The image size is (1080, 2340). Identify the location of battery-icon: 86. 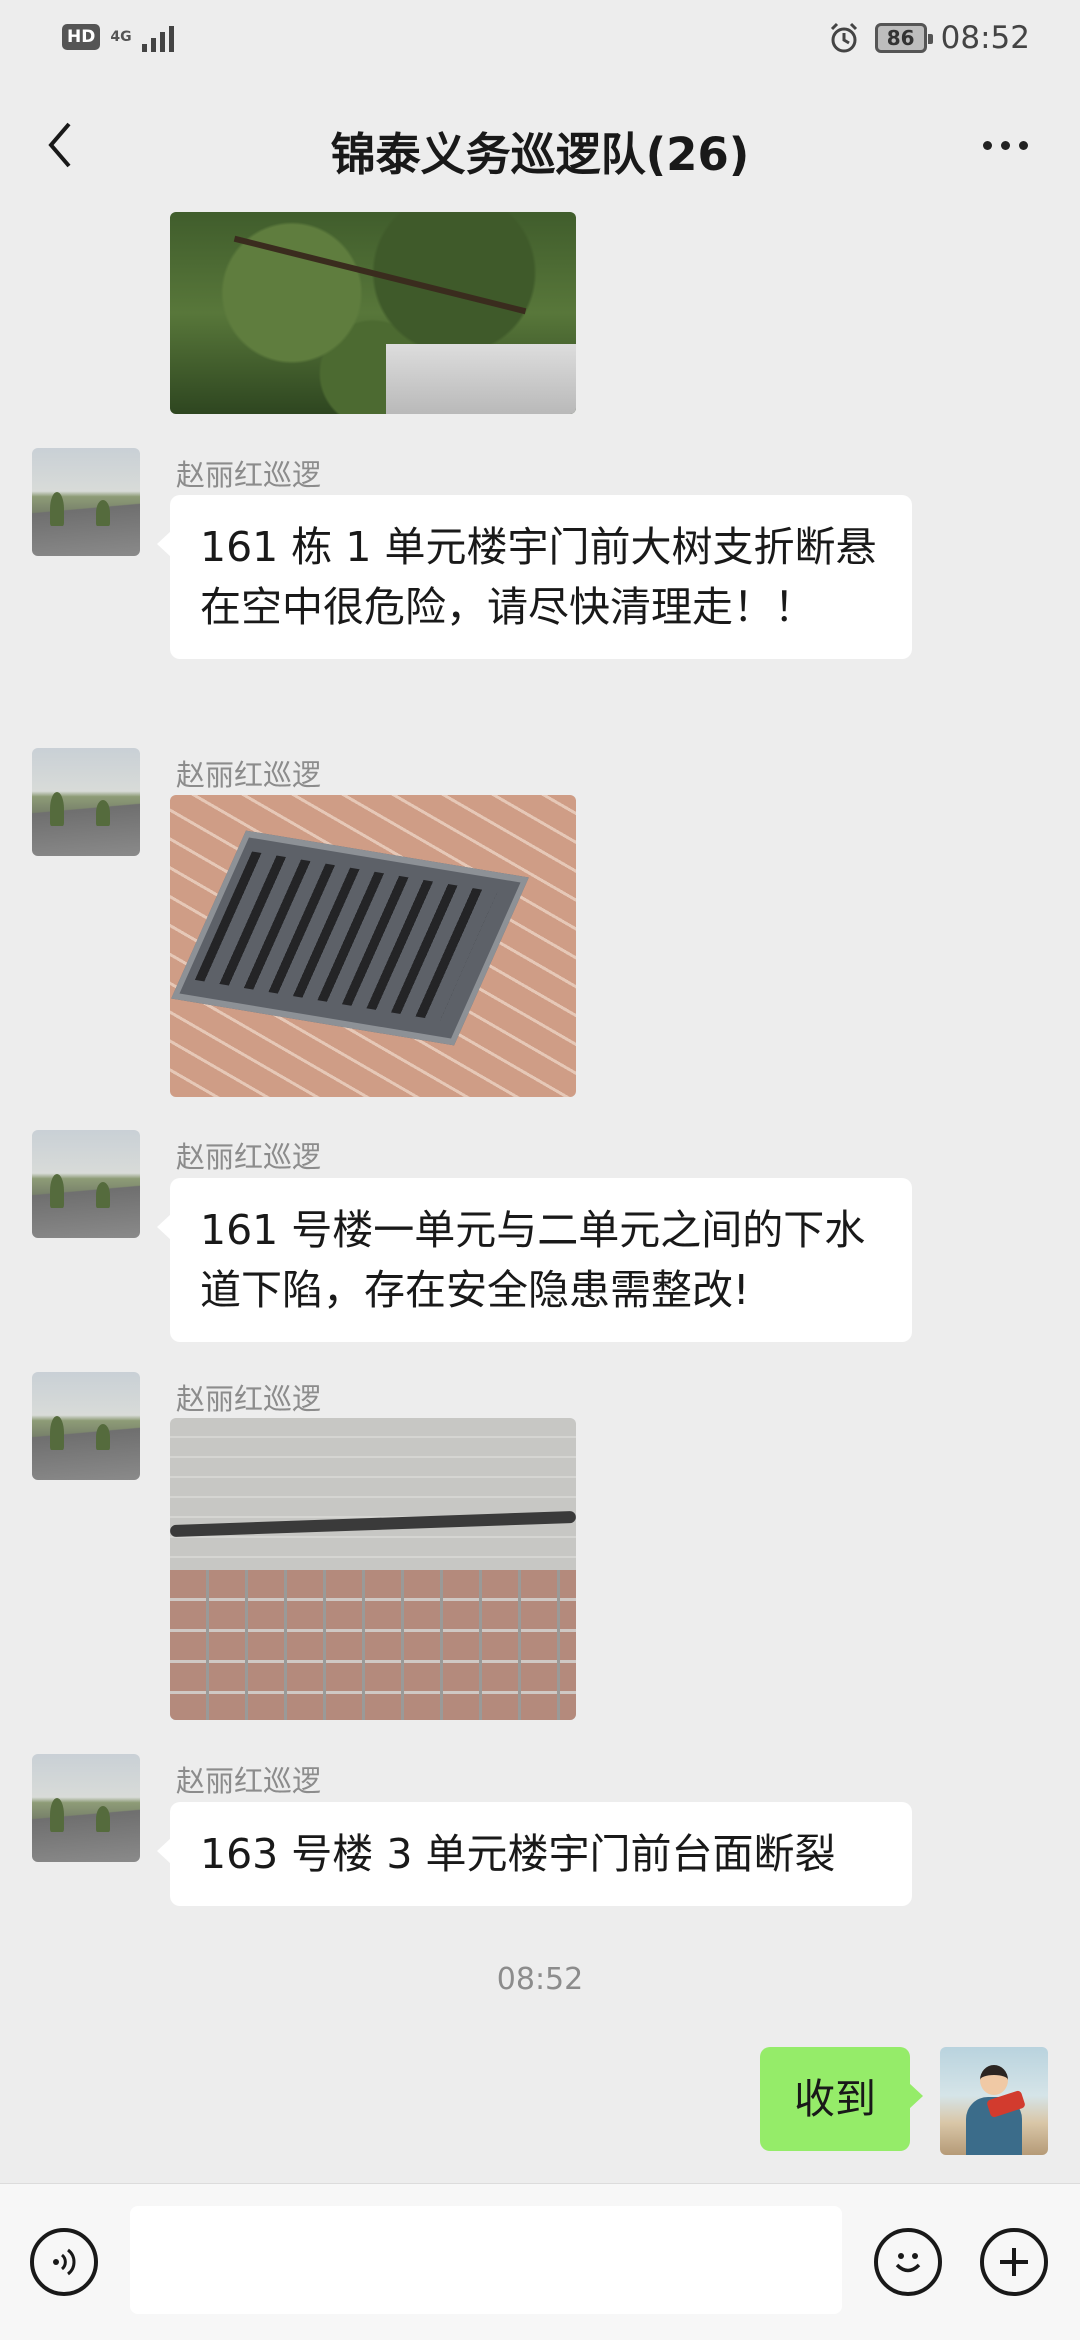
(903, 38).